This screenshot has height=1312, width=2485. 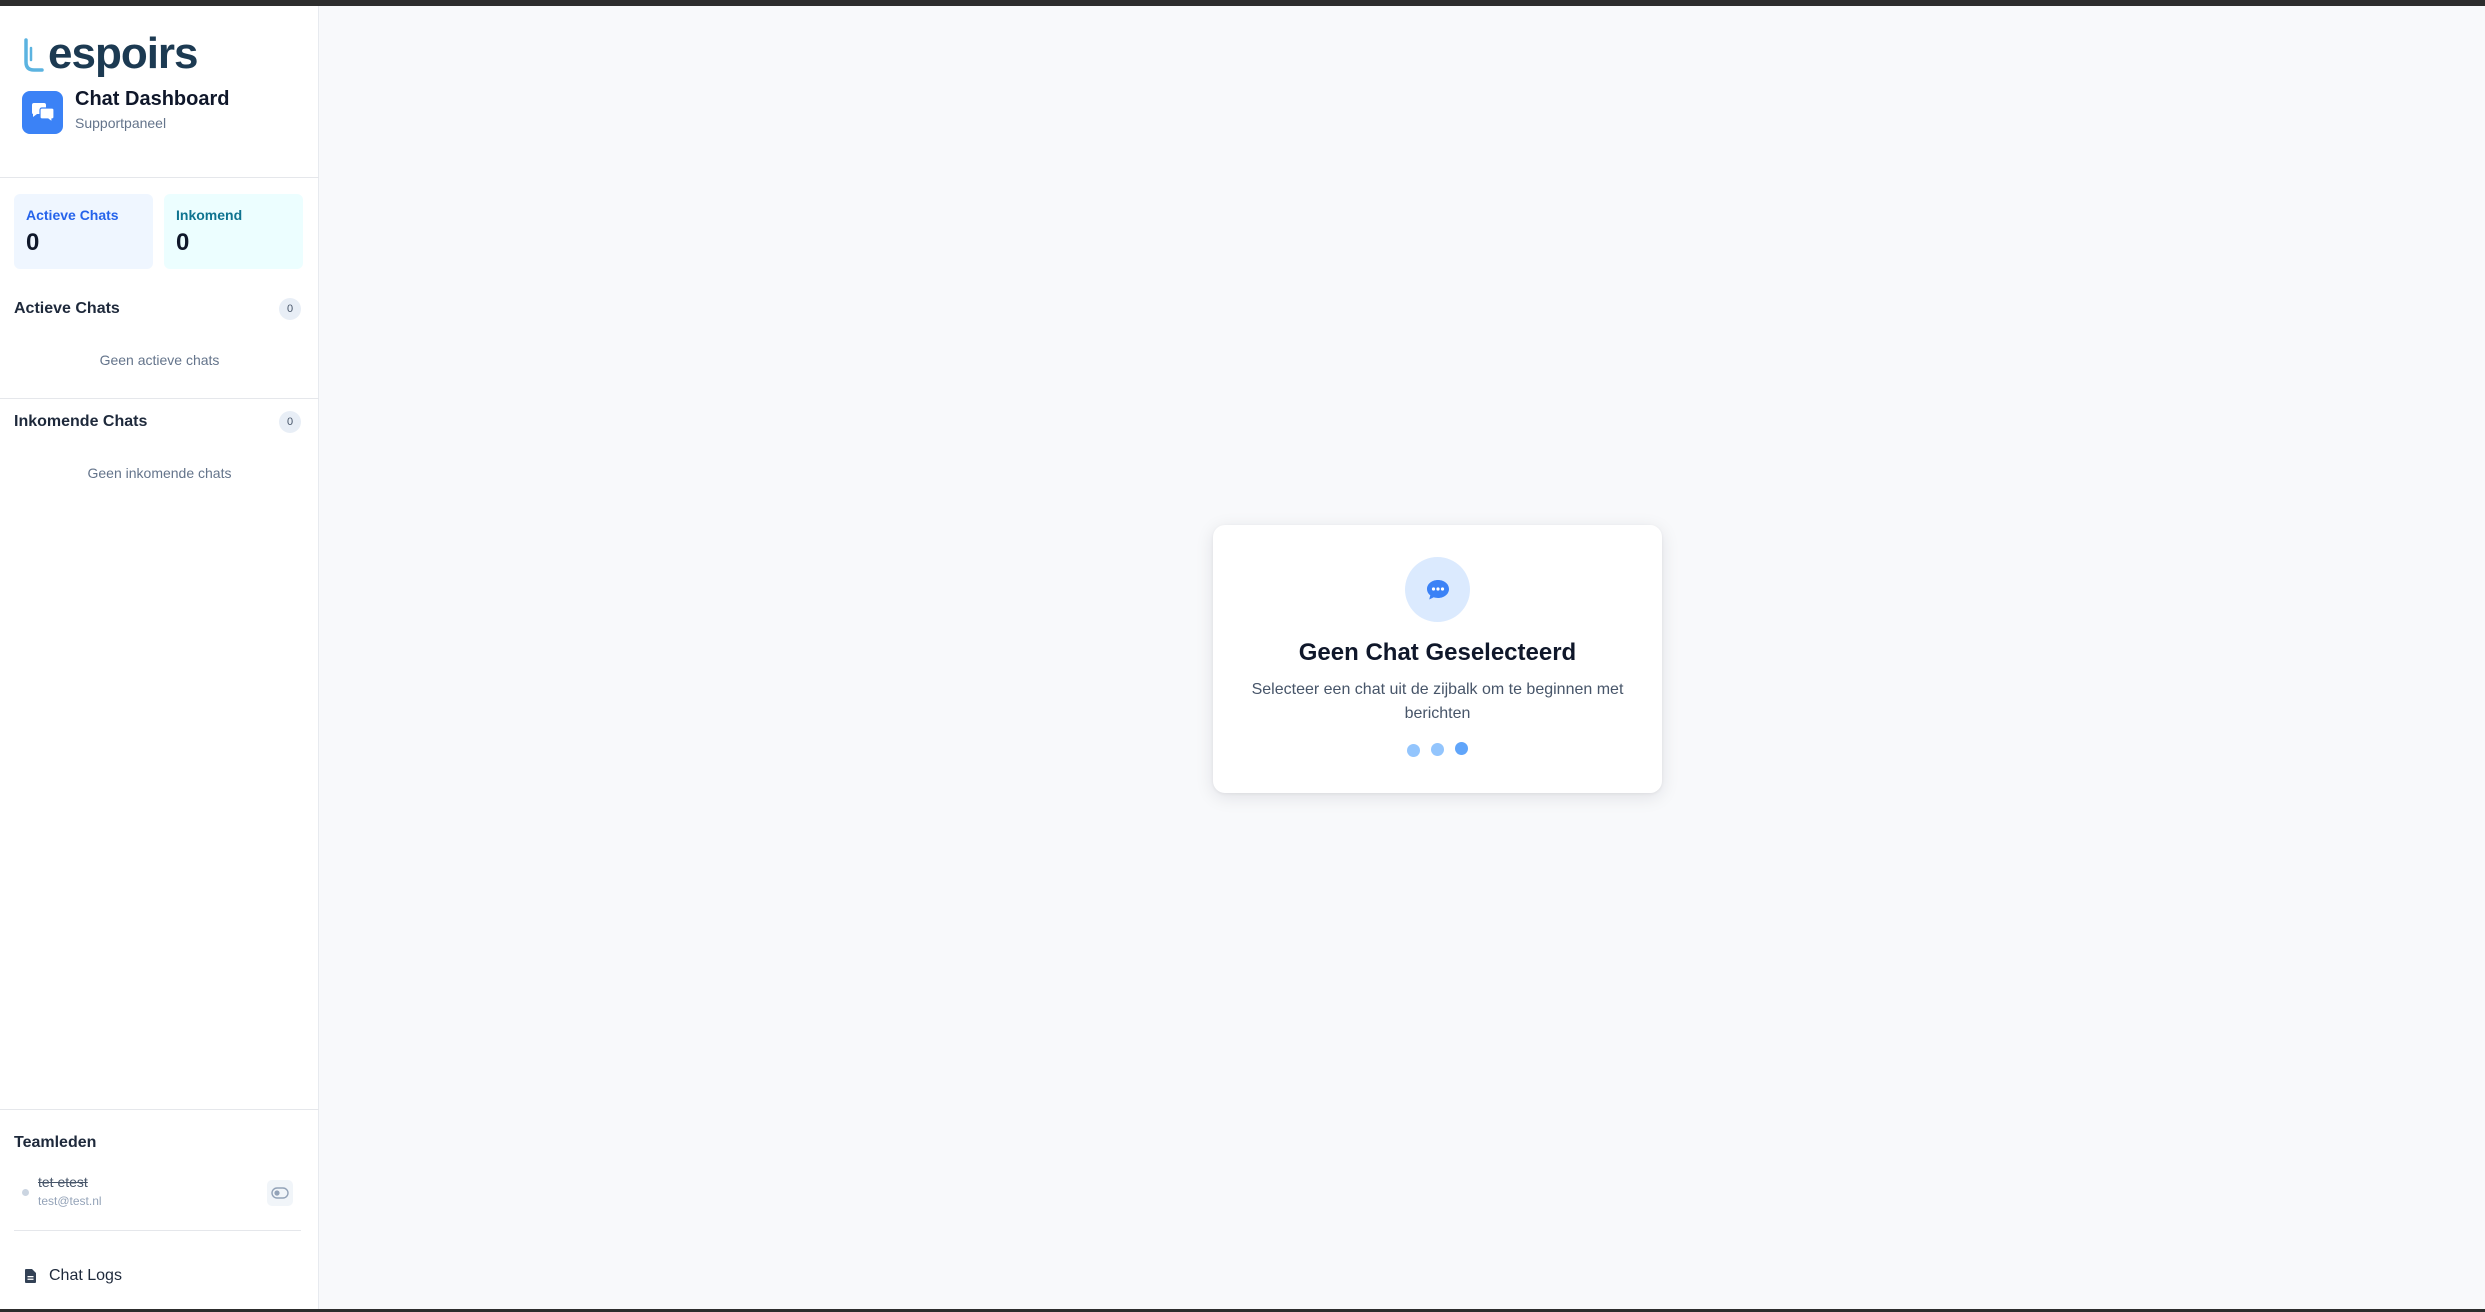 What do you see at coordinates (159, 1109) in the screenshot?
I see `team-divider` at bounding box center [159, 1109].